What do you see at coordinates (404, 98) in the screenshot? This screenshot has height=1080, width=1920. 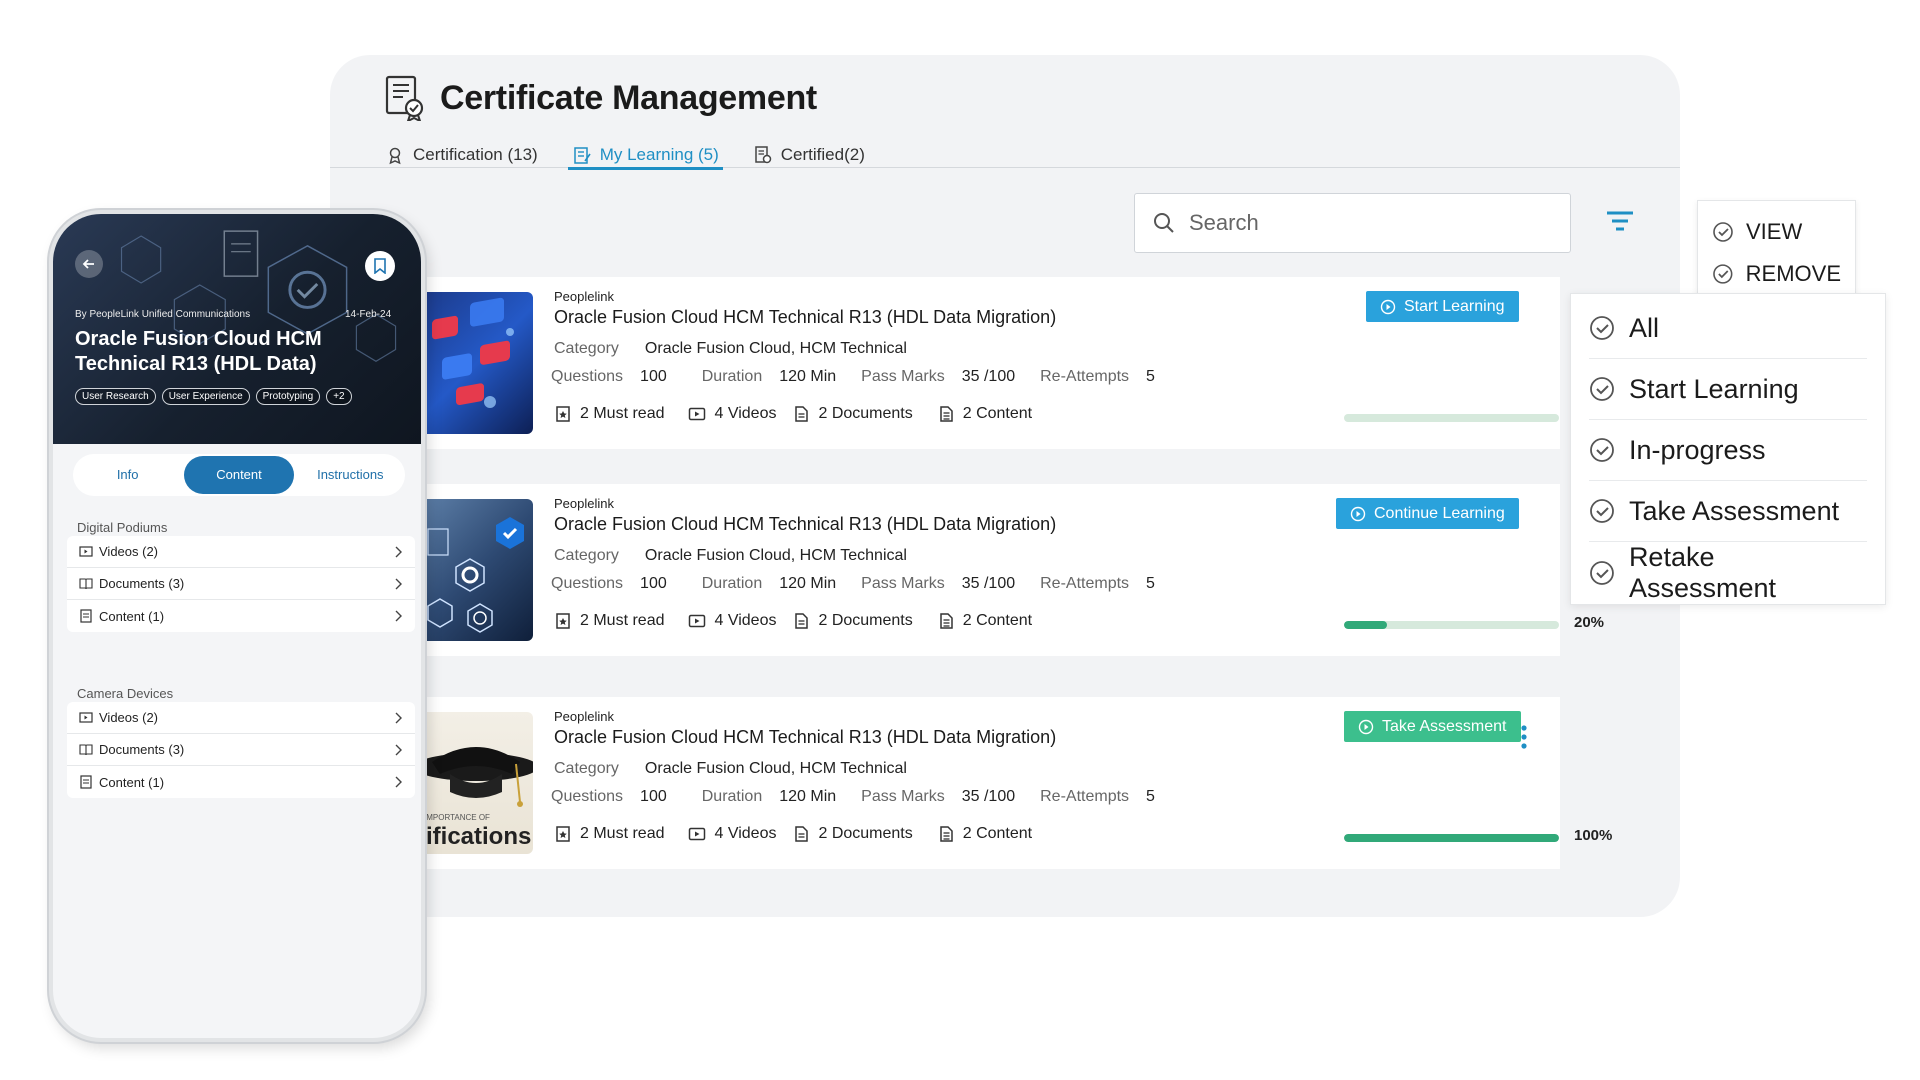 I see `certificate-doc-icon` at bounding box center [404, 98].